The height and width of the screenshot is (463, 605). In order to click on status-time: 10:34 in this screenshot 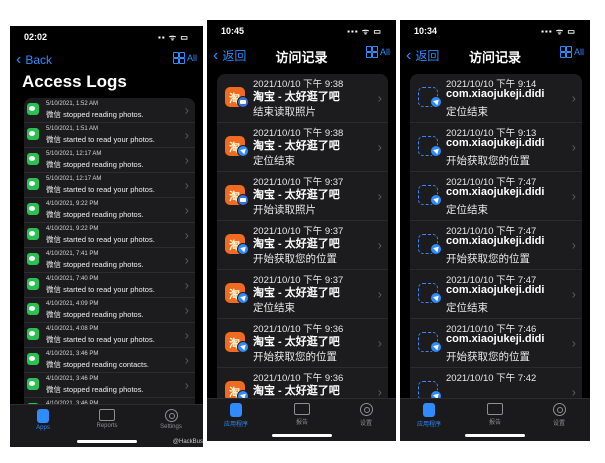, I will do `click(426, 31)`.